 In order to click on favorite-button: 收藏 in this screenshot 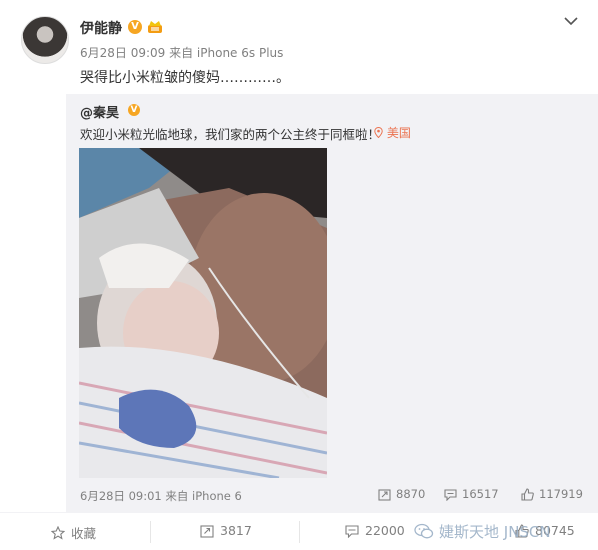, I will do `click(73, 532)`.